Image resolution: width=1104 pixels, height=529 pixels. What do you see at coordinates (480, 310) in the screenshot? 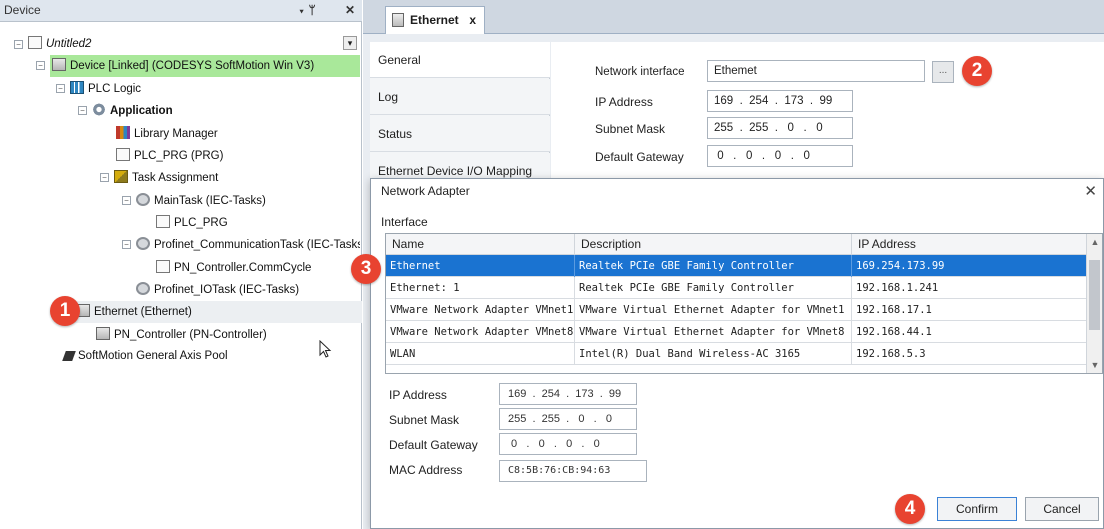
I see `cell-name: VMware Network Adapter VMnet1` at bounding box center [480, 310].